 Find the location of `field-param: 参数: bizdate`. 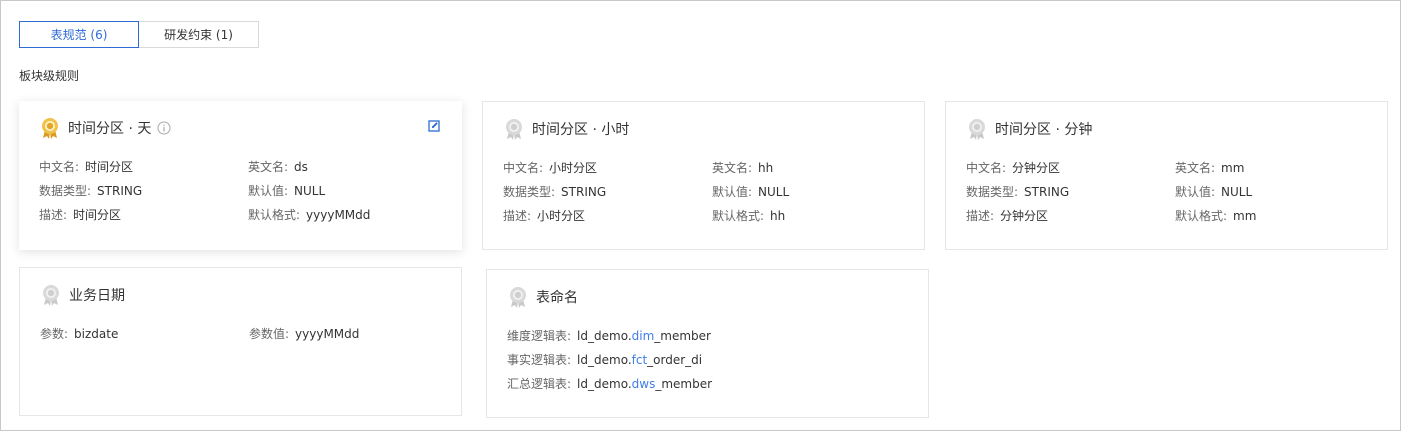

field-param: 参数: bizdate is located at coordinates (79, 334).